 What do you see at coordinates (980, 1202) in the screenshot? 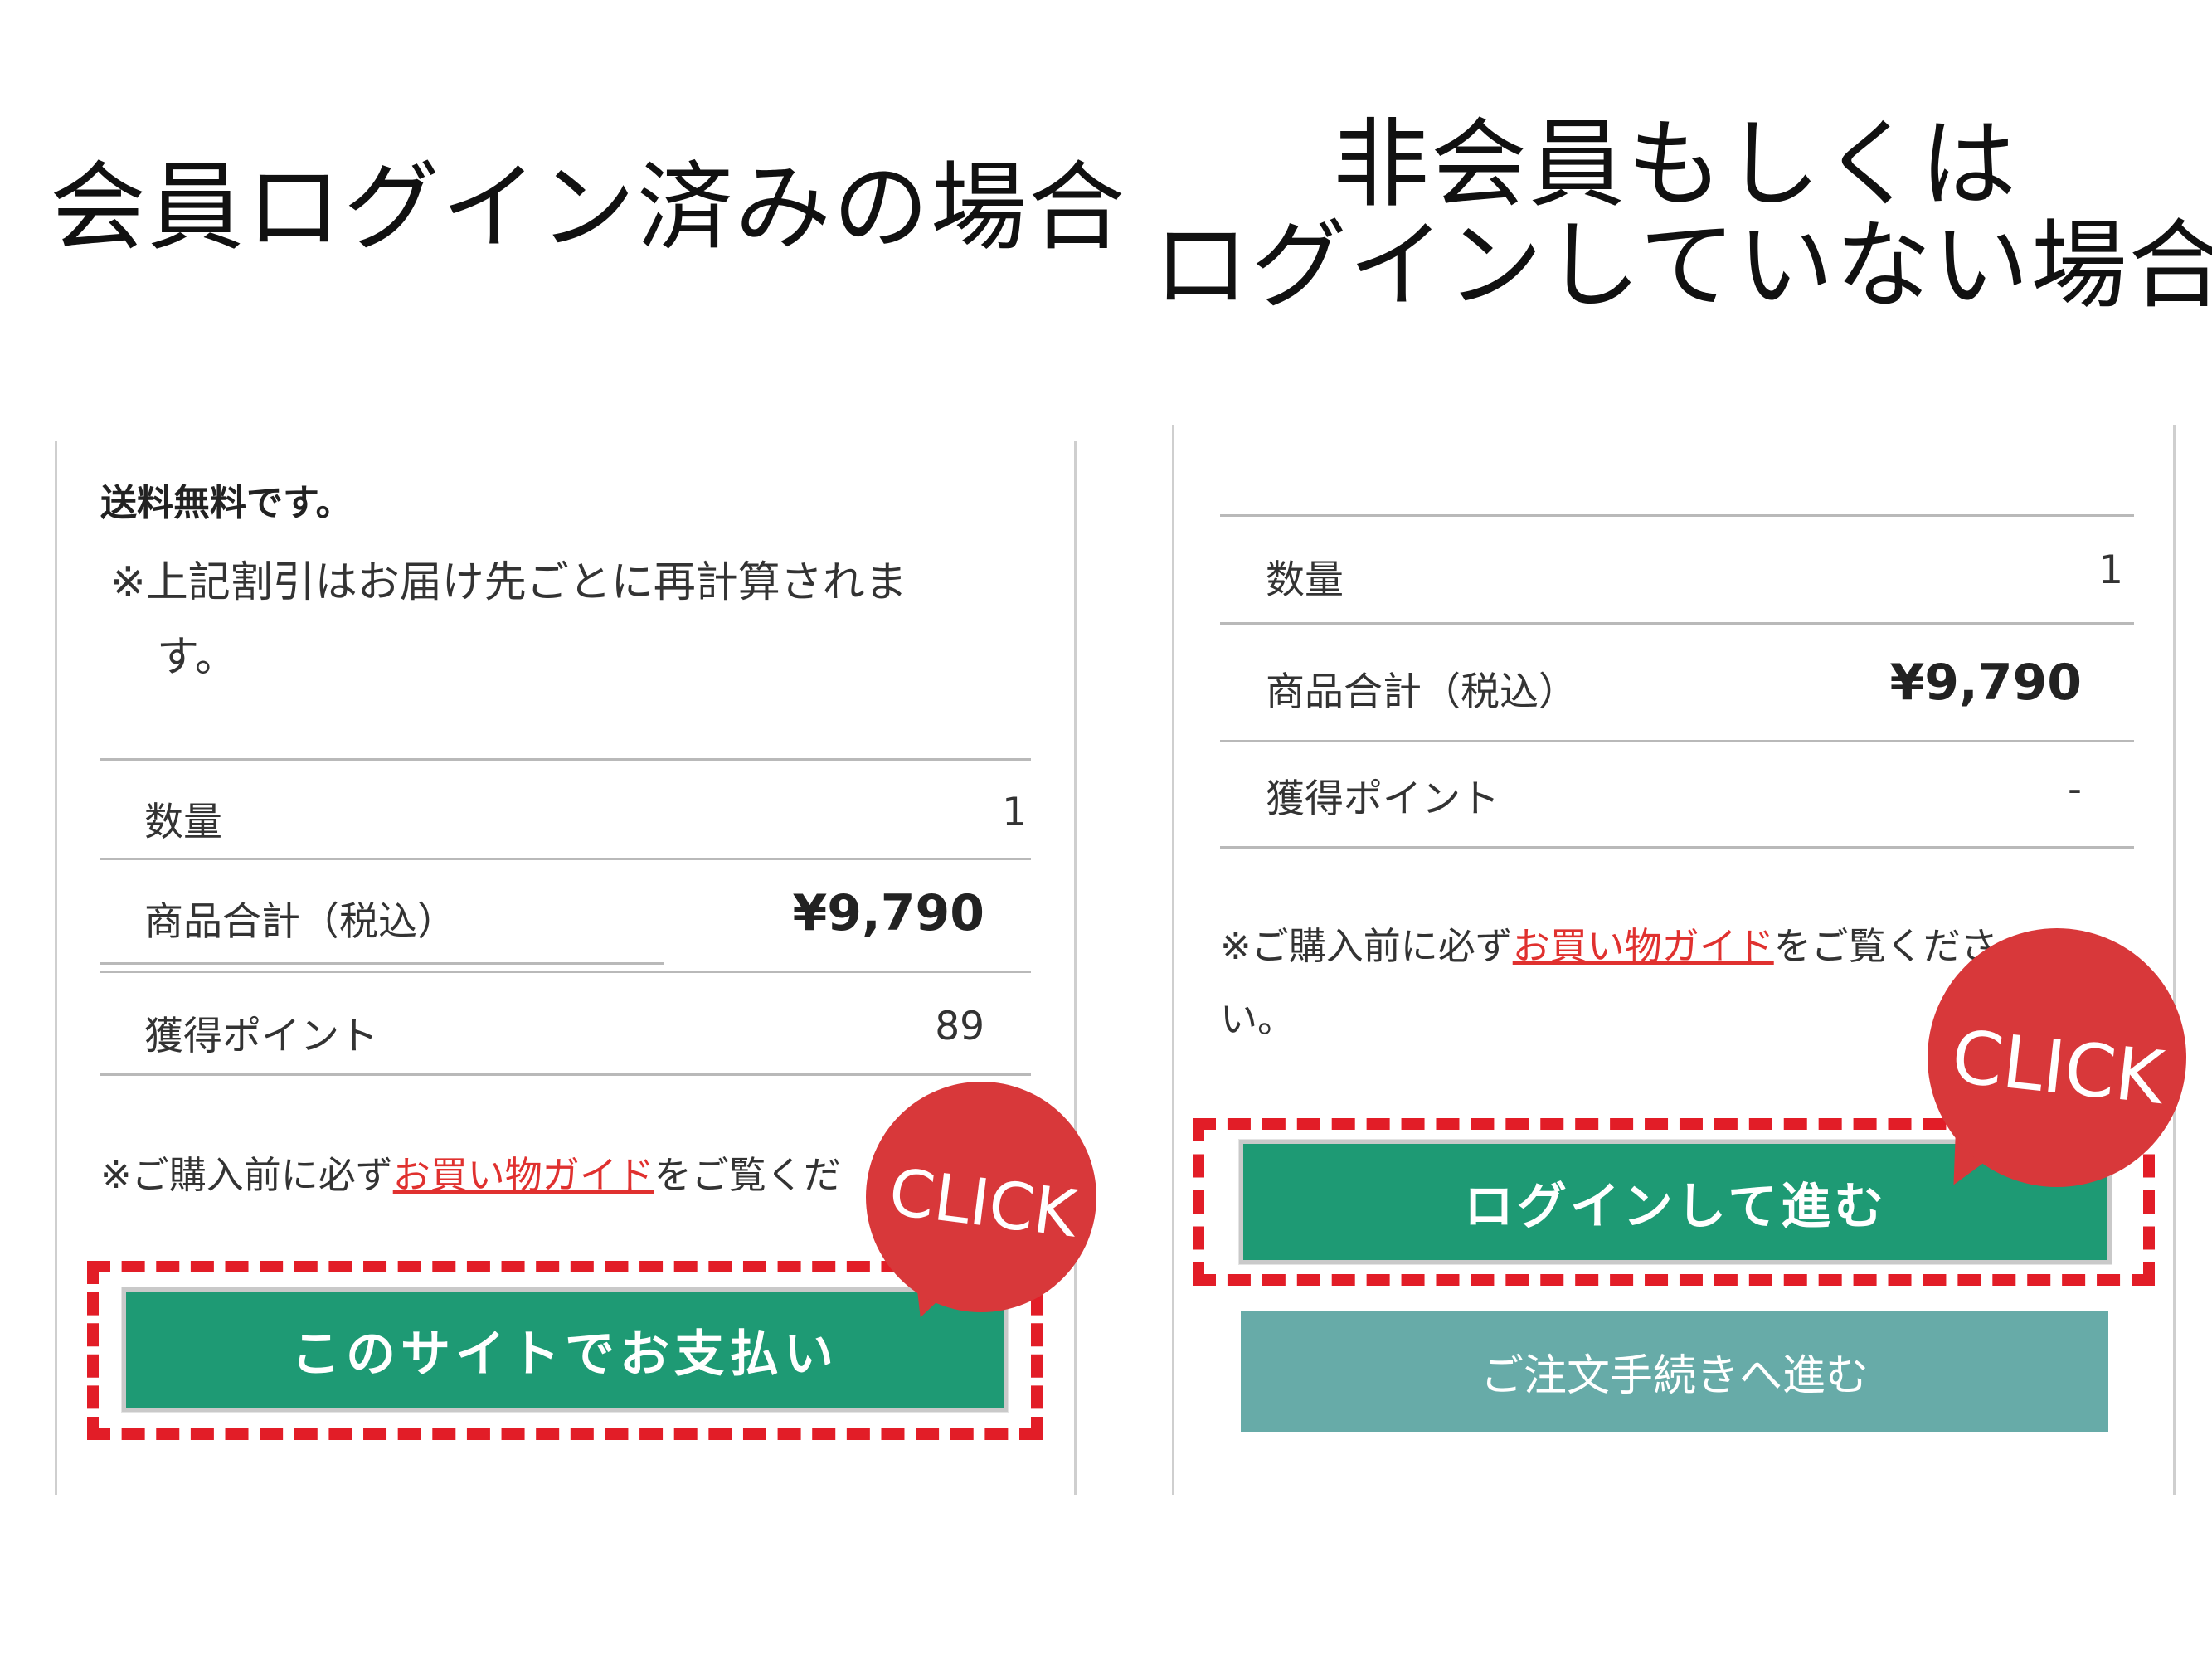
I see `click-badge-left: CLICK` at bounding box center [980, 1202].